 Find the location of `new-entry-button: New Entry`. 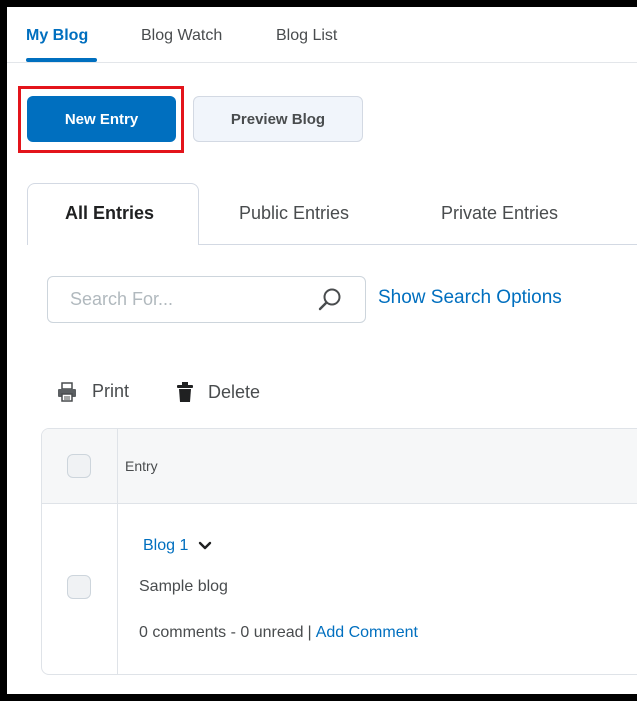

new-entry-button: New Entry is located at coordinates (101, 119).